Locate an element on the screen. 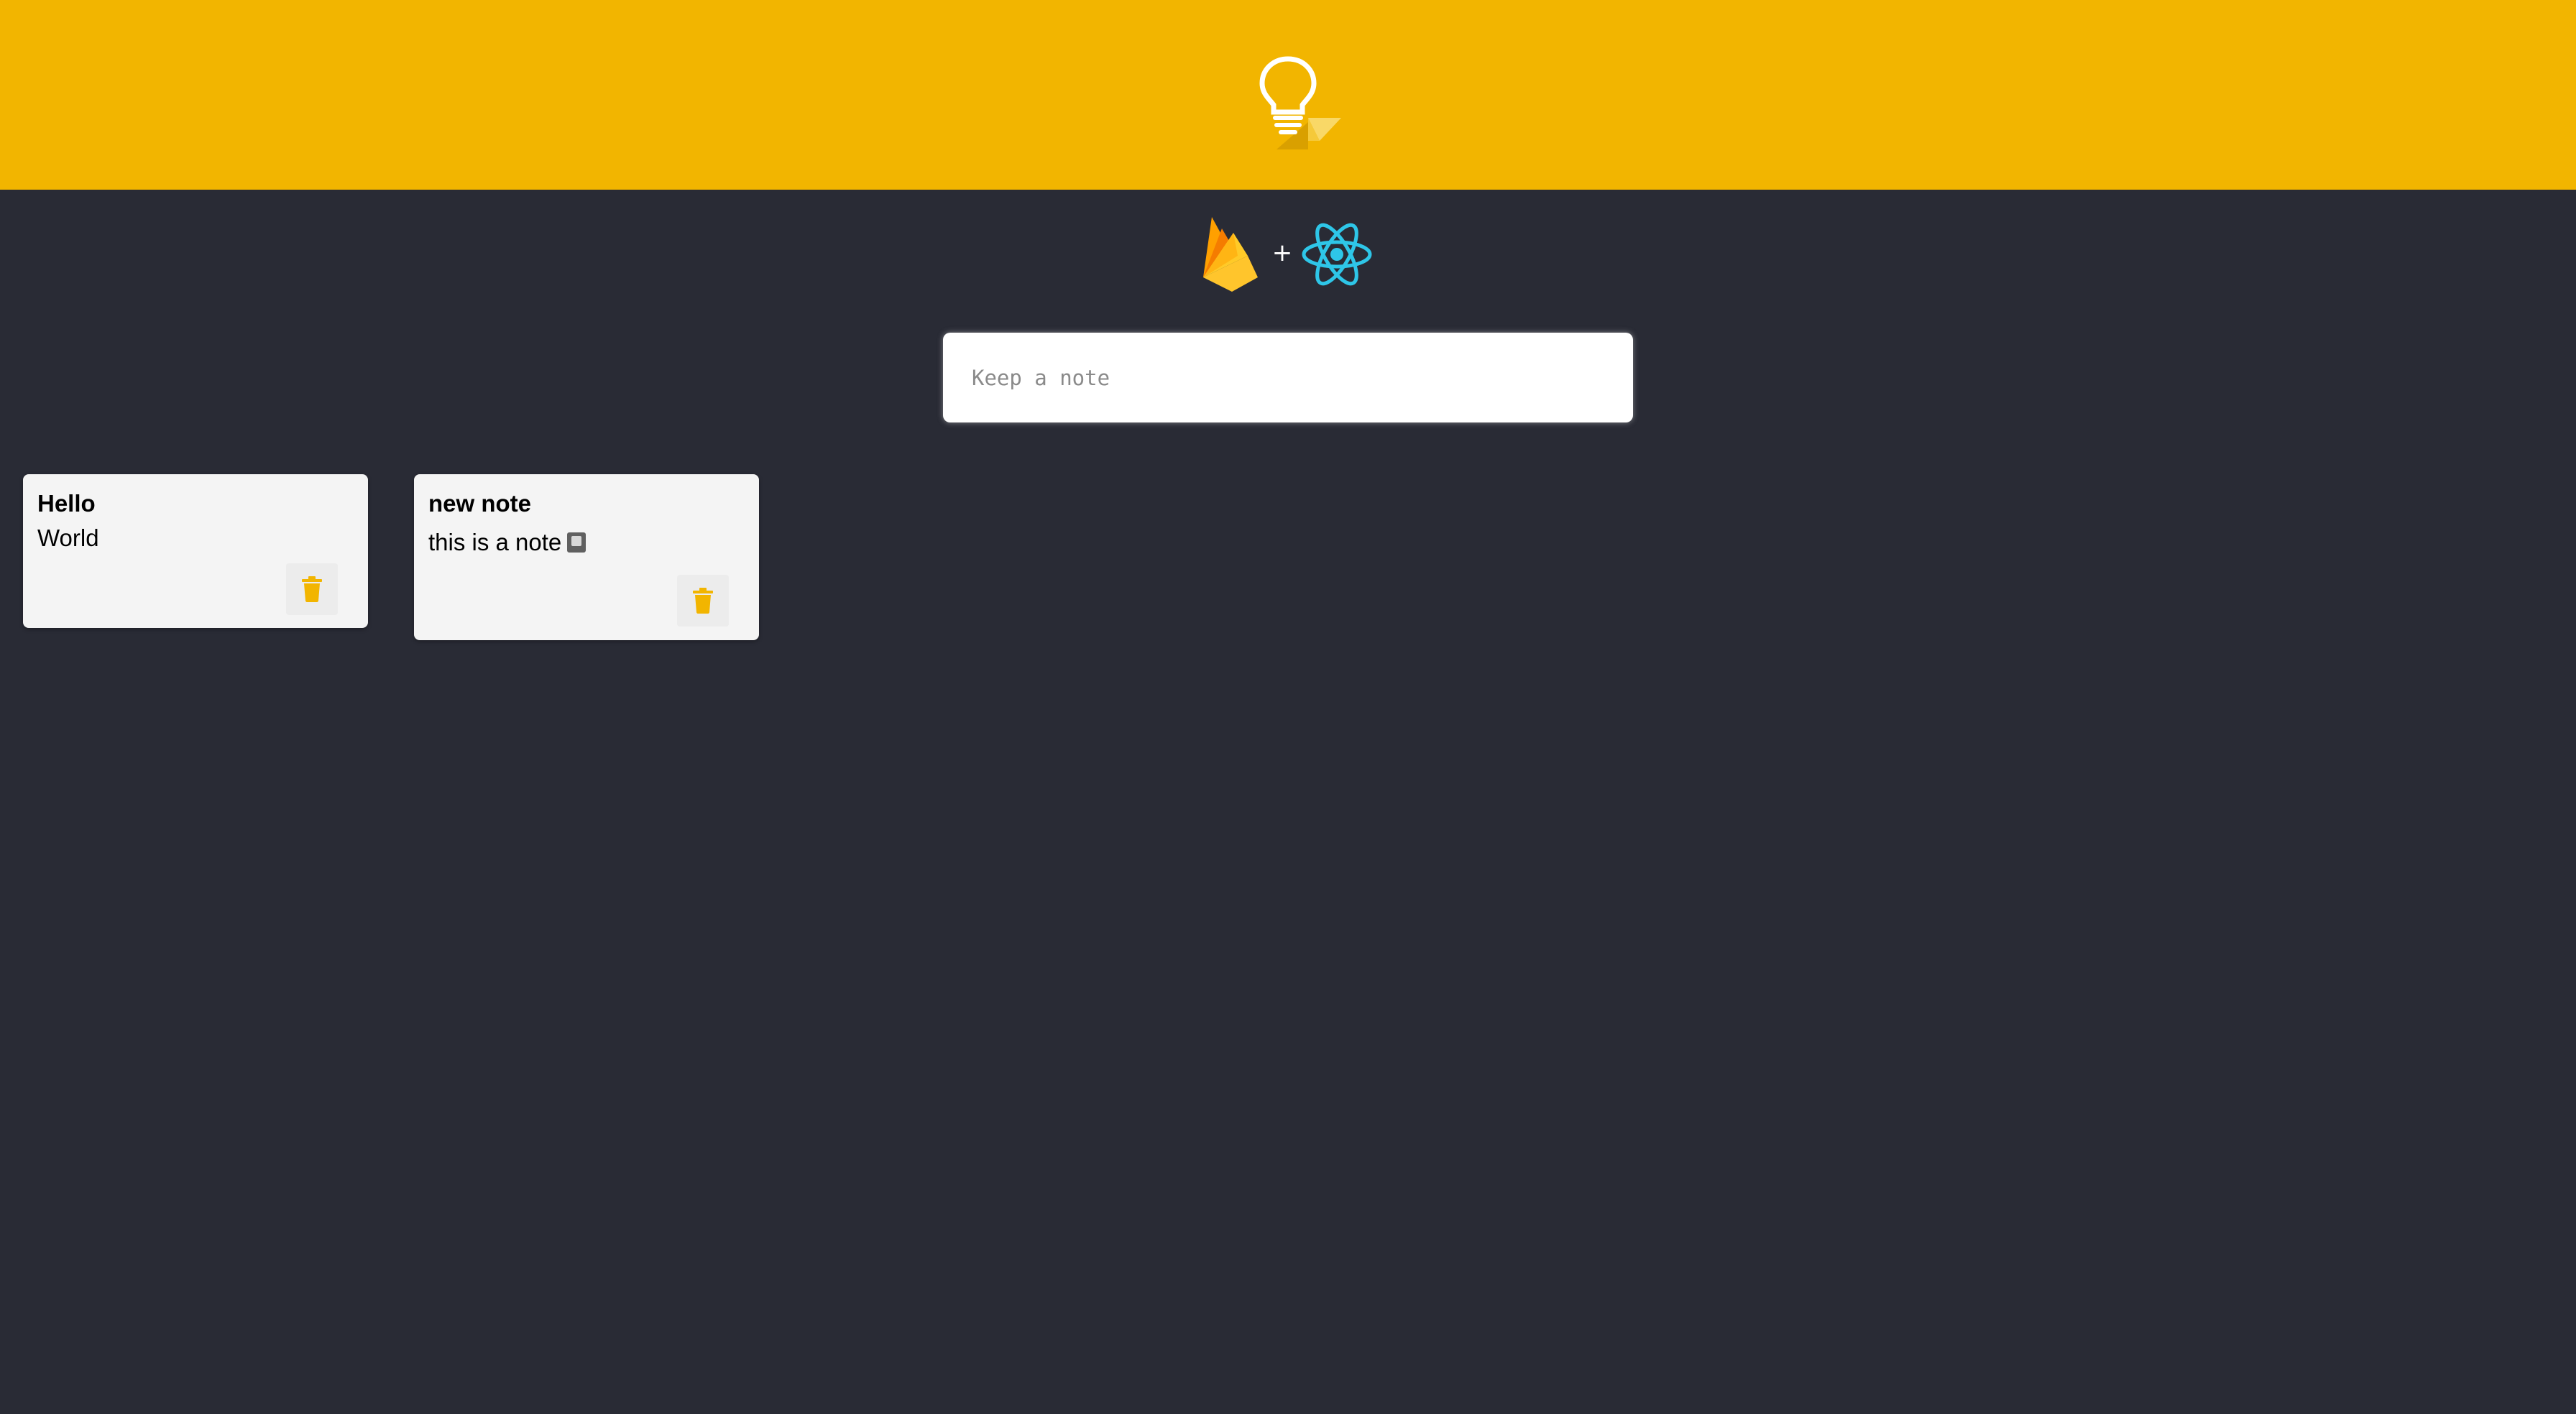  notebook-icon is located at coordinates (576, 543).